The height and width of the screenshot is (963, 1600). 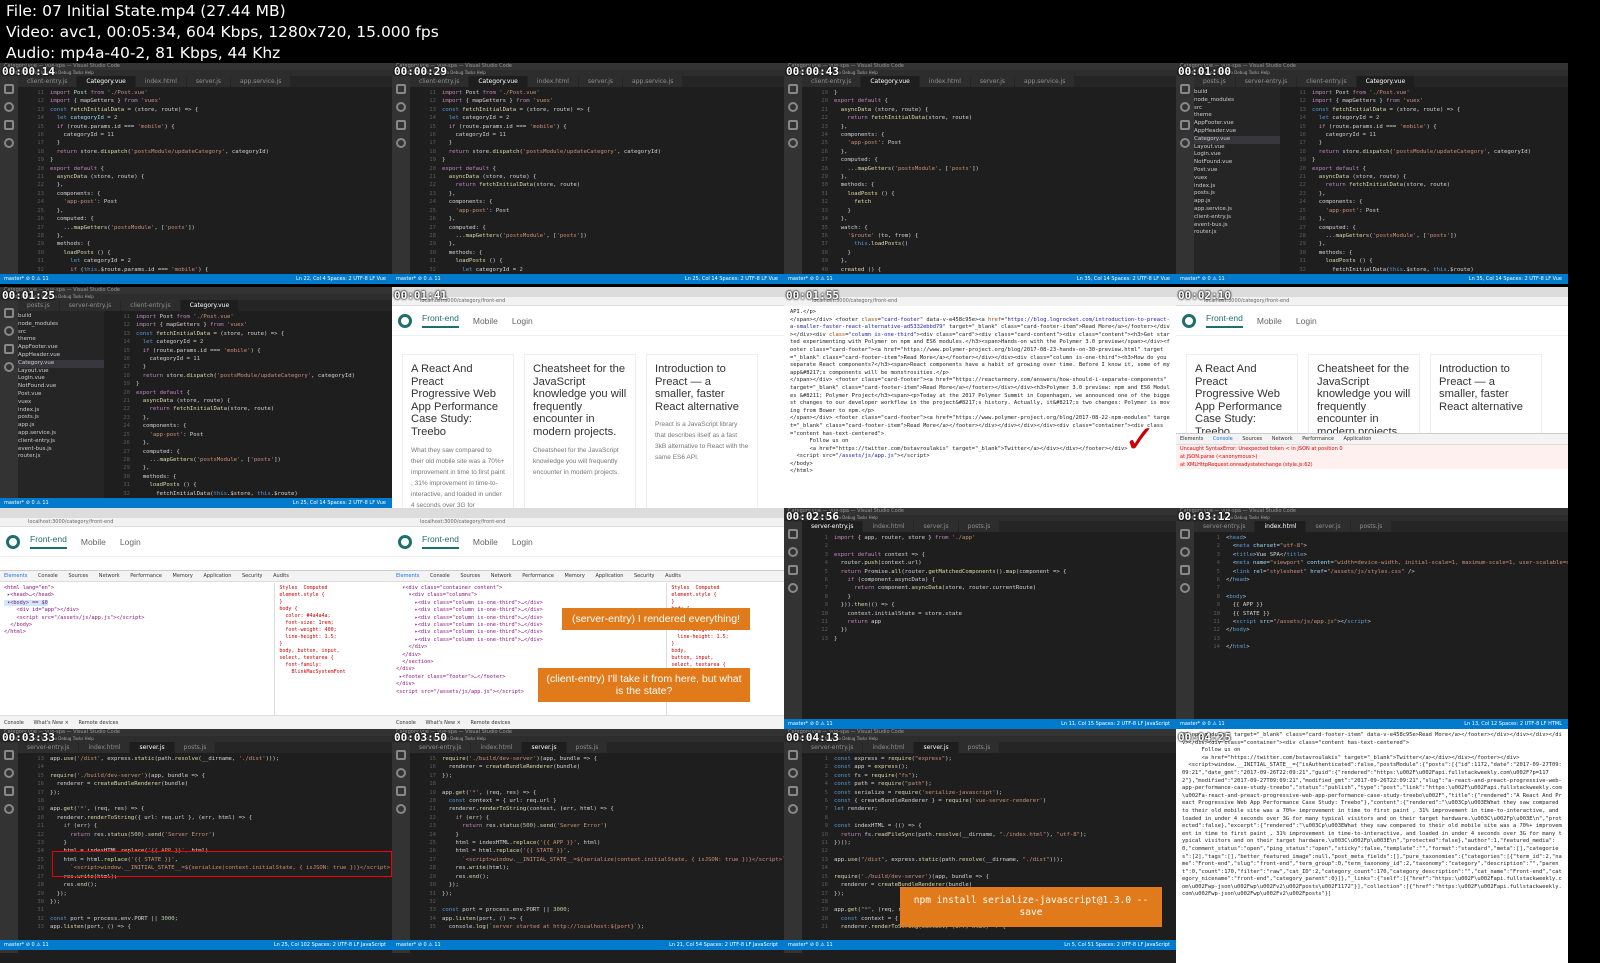 What do you see at coordinates (1237, 155) in the screenshot?
I see `explorer-item: Login.vue` at bounding box center [1237, 155].